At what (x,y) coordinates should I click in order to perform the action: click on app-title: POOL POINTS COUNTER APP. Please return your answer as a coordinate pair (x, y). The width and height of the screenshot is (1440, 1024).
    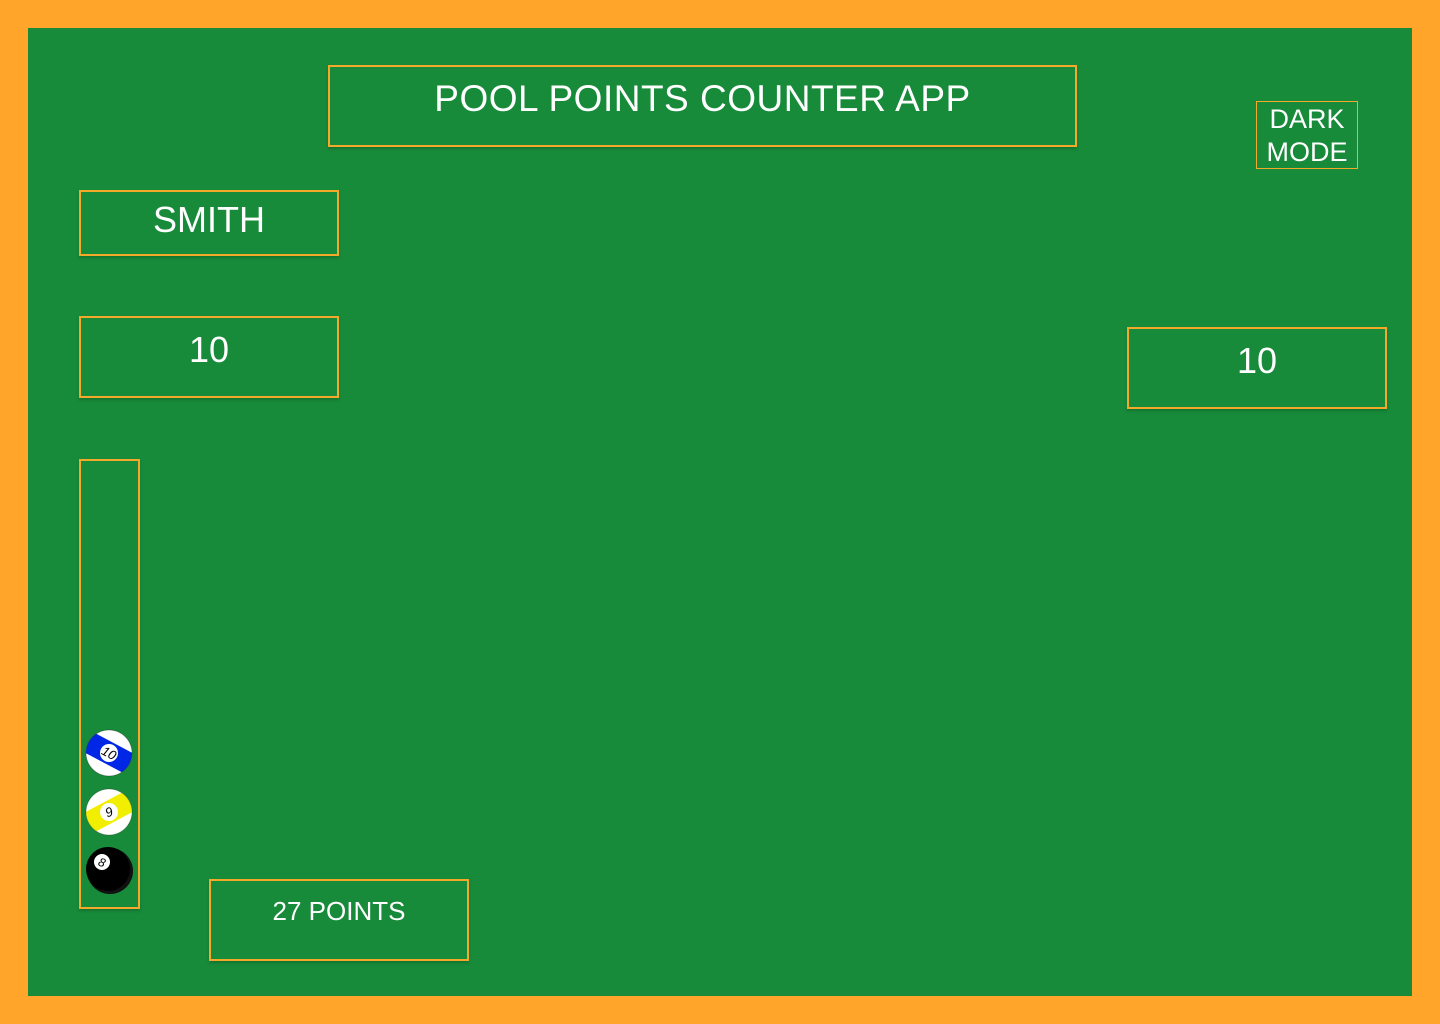
    Looking at the image, I should click on (702, 106).